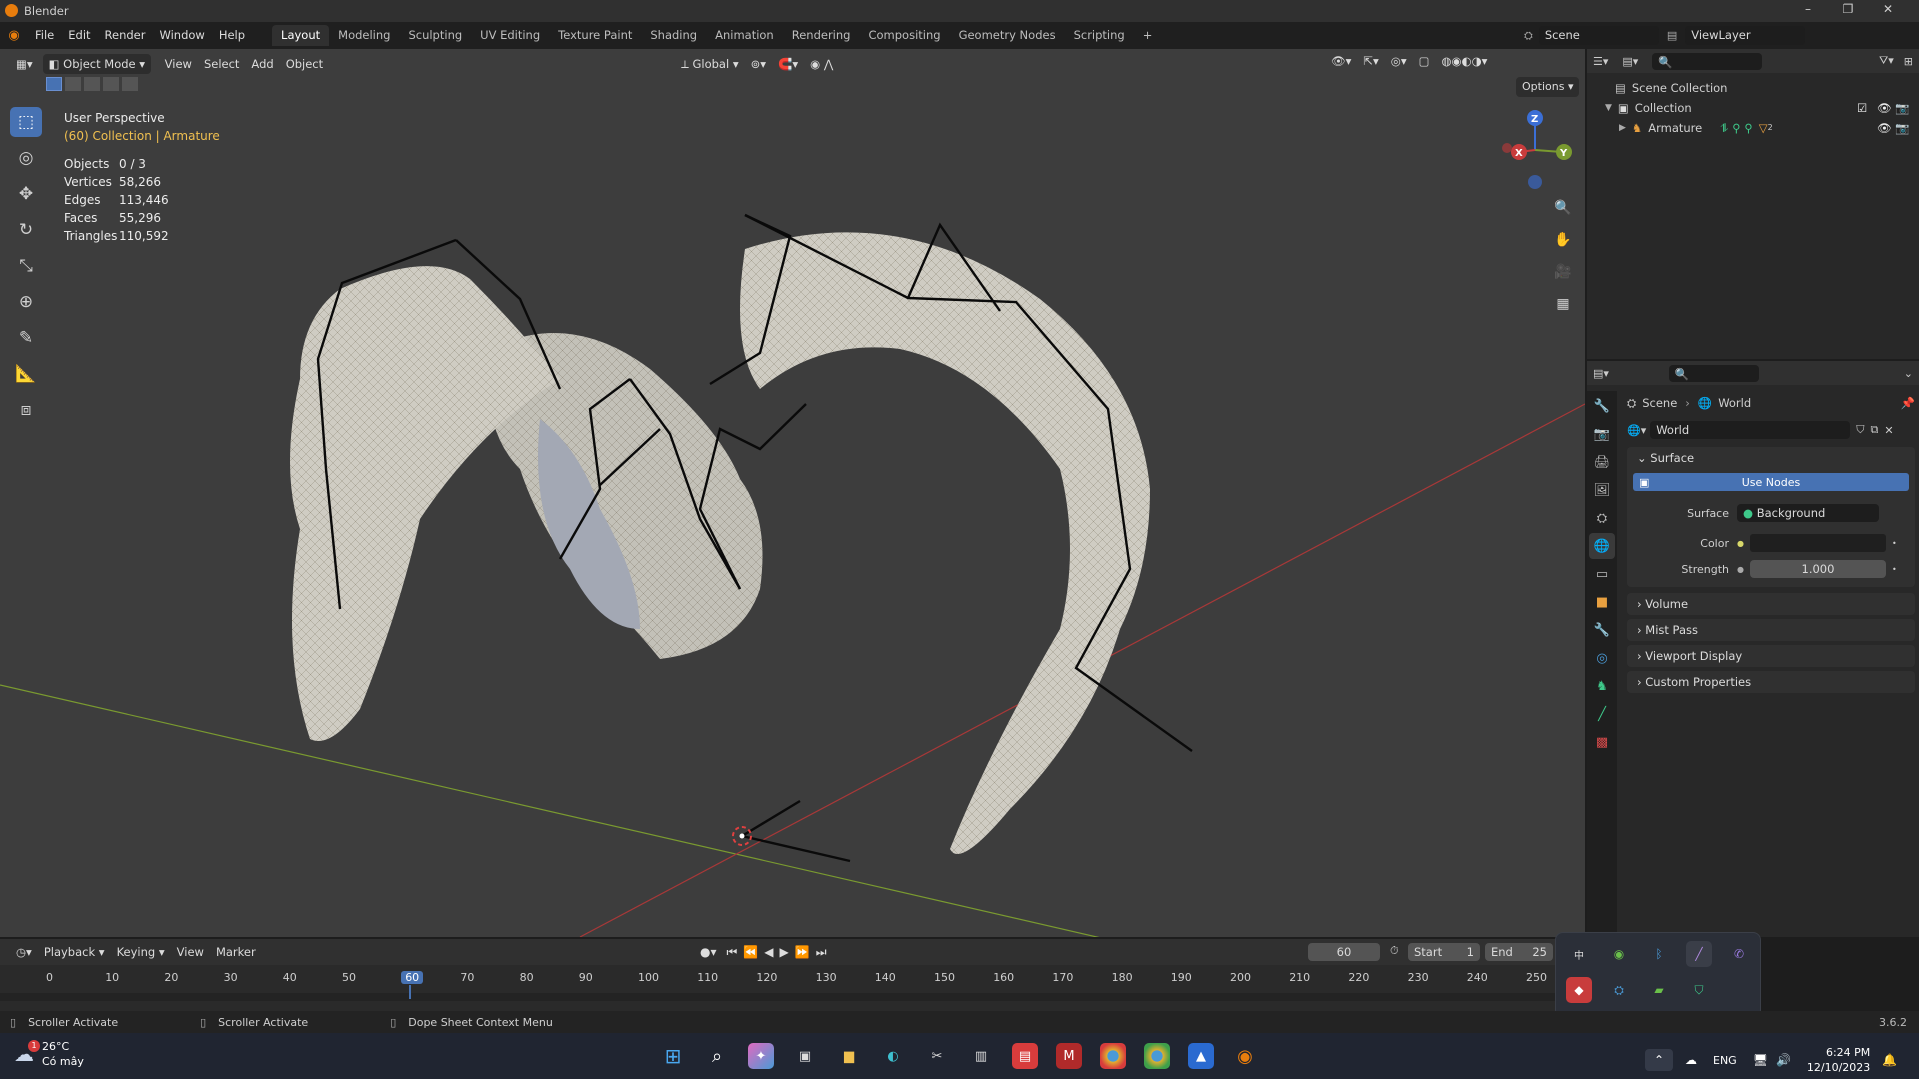 The image size is (1919, 1079). What do you see at coordinates (44, 35) in the screenshot?
I see `menu-file: File` at bounding box center [44, 35].